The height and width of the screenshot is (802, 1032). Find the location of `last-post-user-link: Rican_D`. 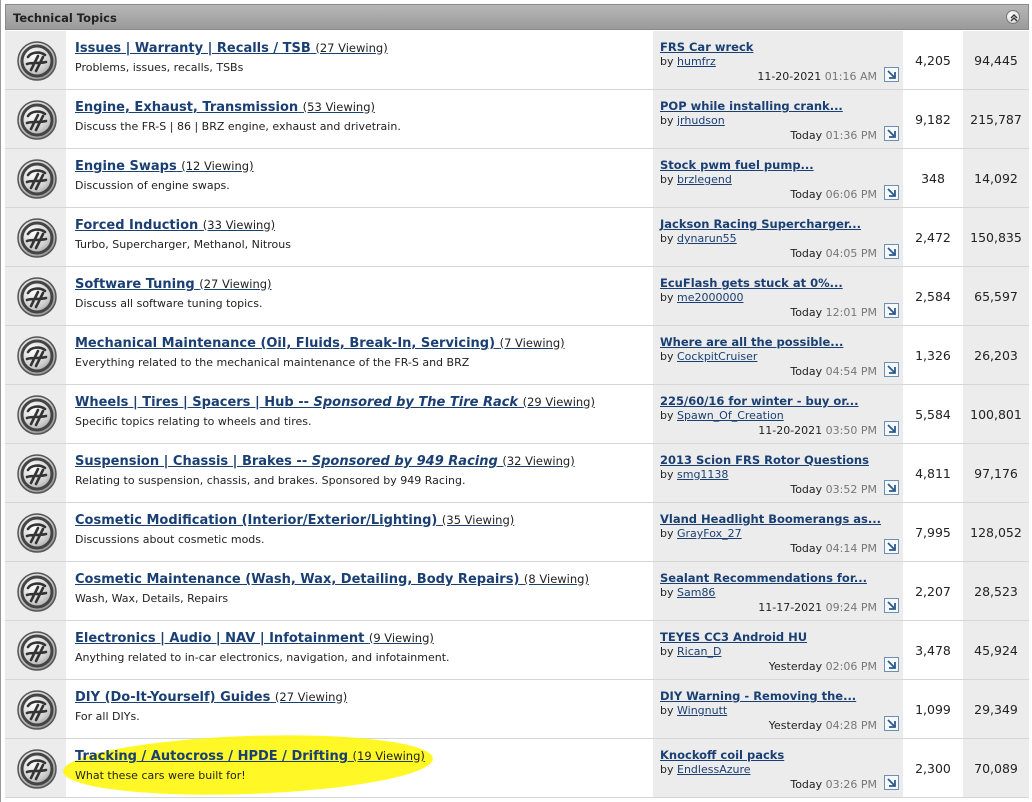

last-post-user-link: Rican_D is located at coordinates (699, 651).